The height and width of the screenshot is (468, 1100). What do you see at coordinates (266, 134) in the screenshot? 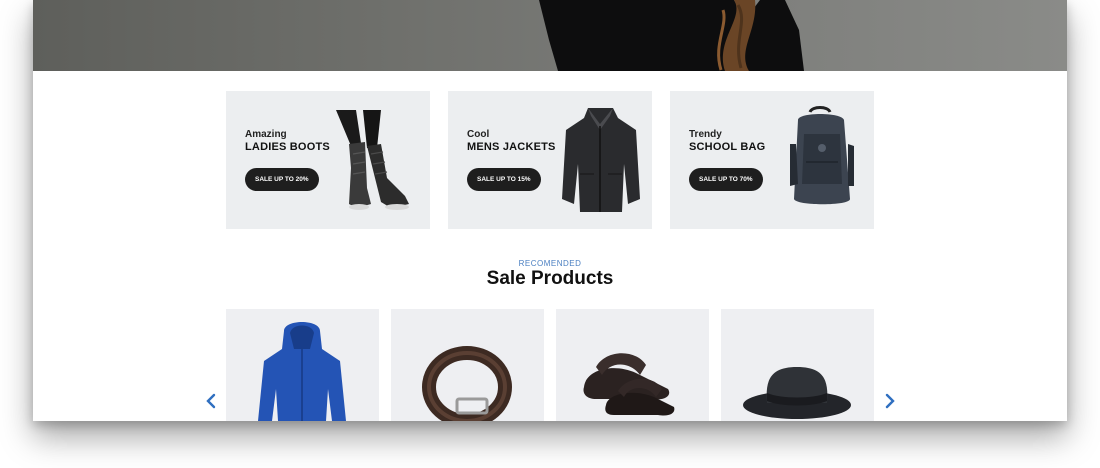
I see `promo-kicker: Amazing` at bounding box center [266, 134].